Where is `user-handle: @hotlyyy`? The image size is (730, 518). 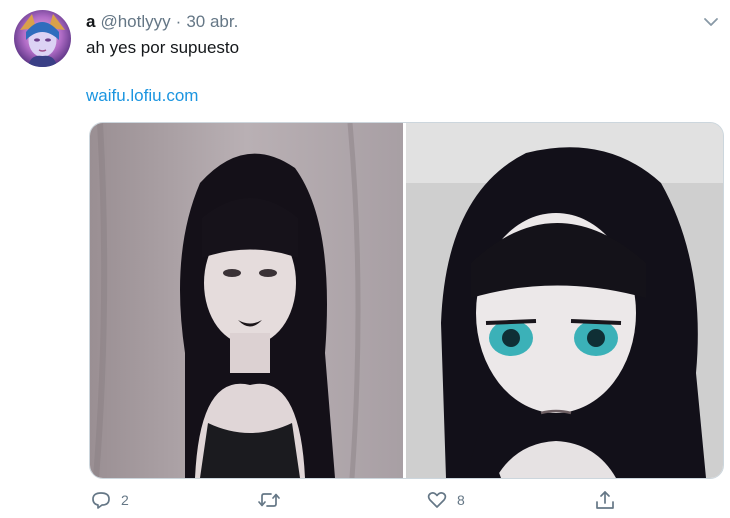
user-handle: @hotlyyy is located at coordinates (135, 22).